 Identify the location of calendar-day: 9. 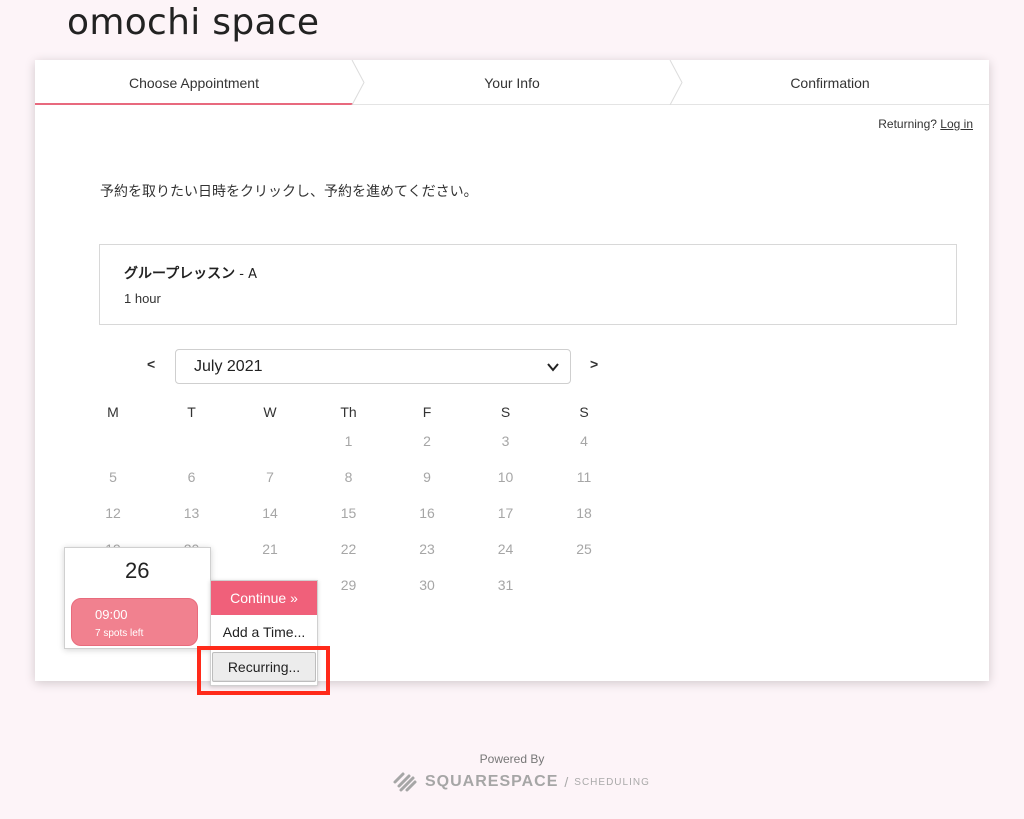
(427, 477).